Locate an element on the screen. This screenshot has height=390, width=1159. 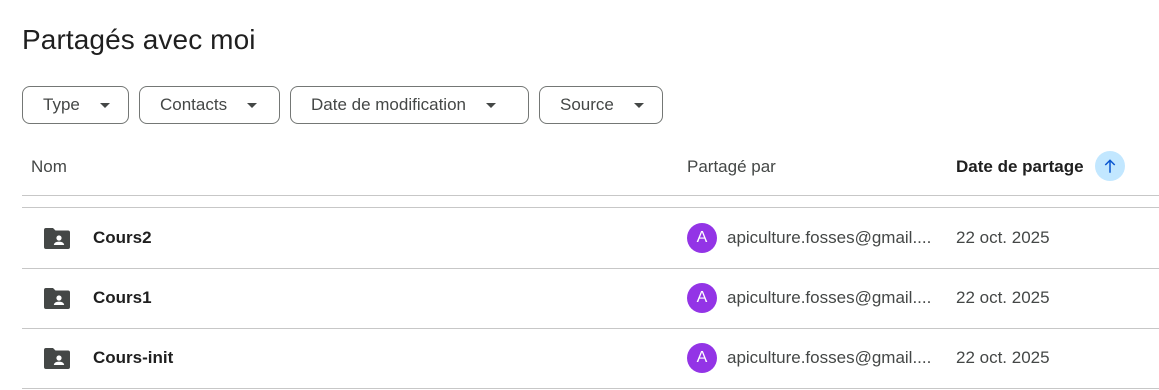
filter-source-label: Source is located at coordinates (587, 104).